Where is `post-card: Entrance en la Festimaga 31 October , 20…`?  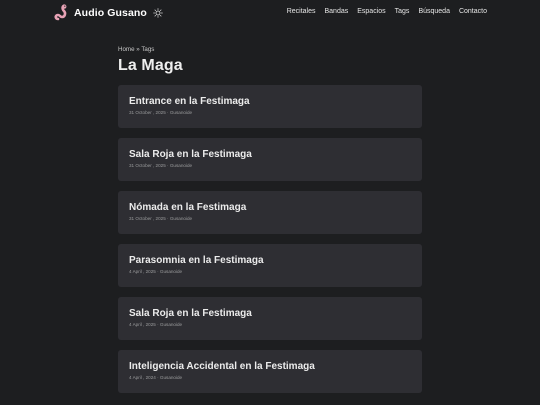 post-card: Entrance en la Festimaga 31 October , 20… is located at coordinates (270, 106).